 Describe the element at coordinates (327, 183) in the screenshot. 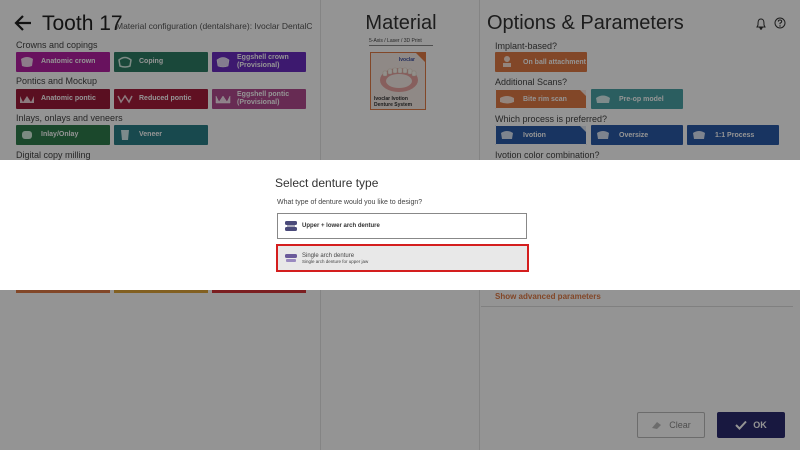

I see `dialog-title: Select denture type` at that location.